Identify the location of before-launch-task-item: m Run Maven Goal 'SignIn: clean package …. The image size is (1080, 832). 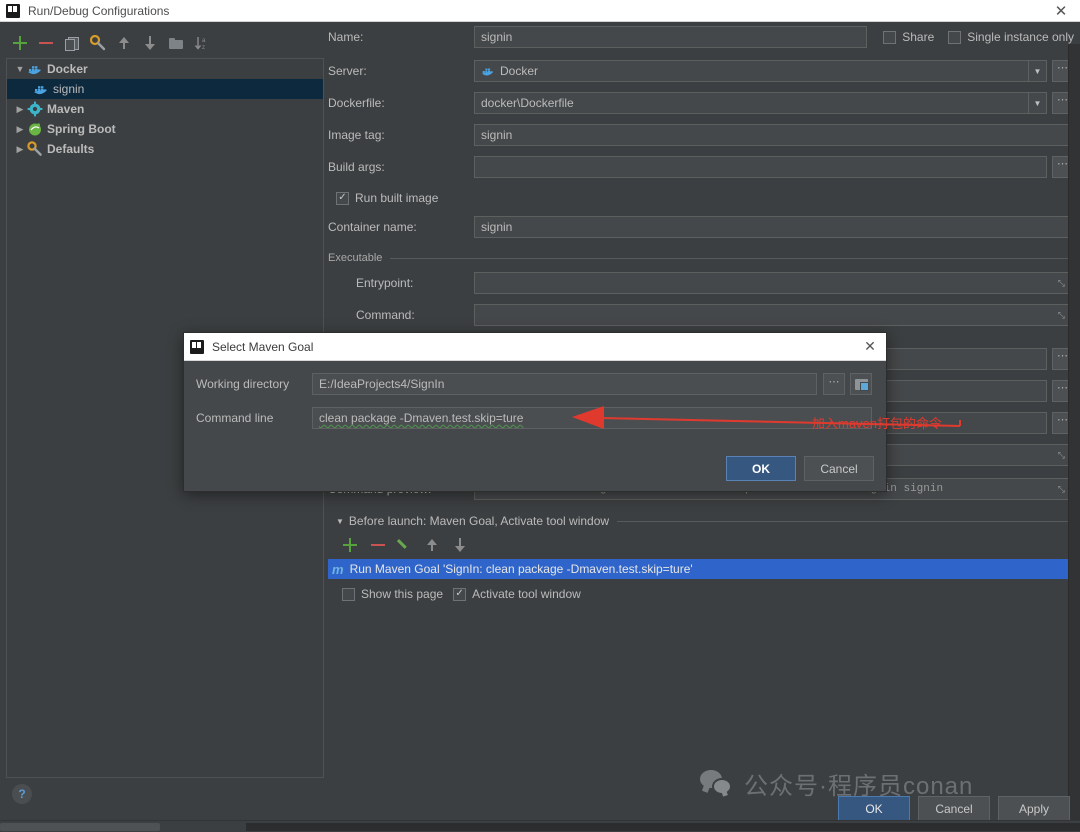
(701, 569).